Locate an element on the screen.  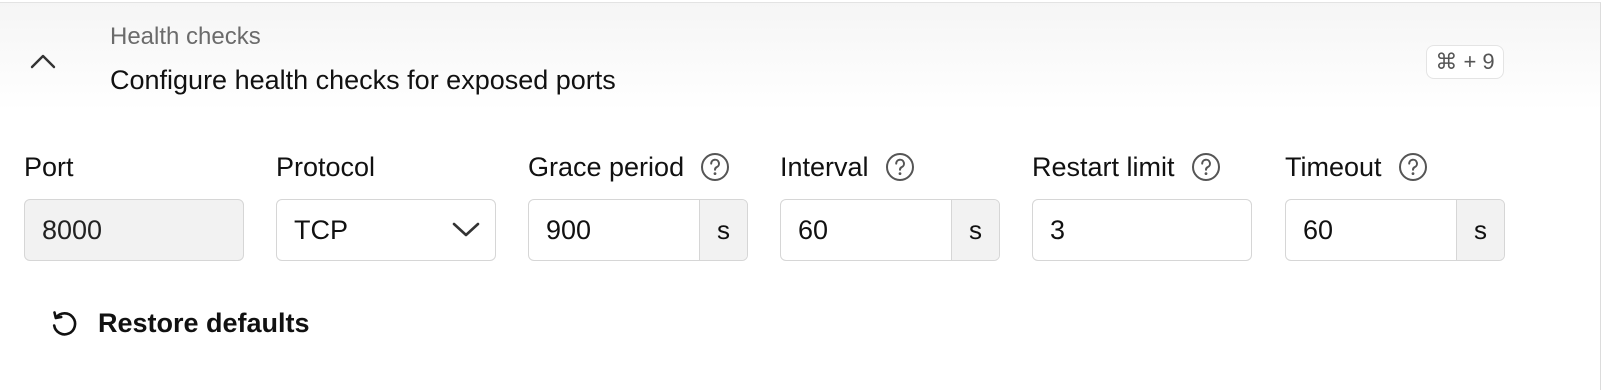
timeout-label-row: Timeout is located at coordinates (1356, 167).